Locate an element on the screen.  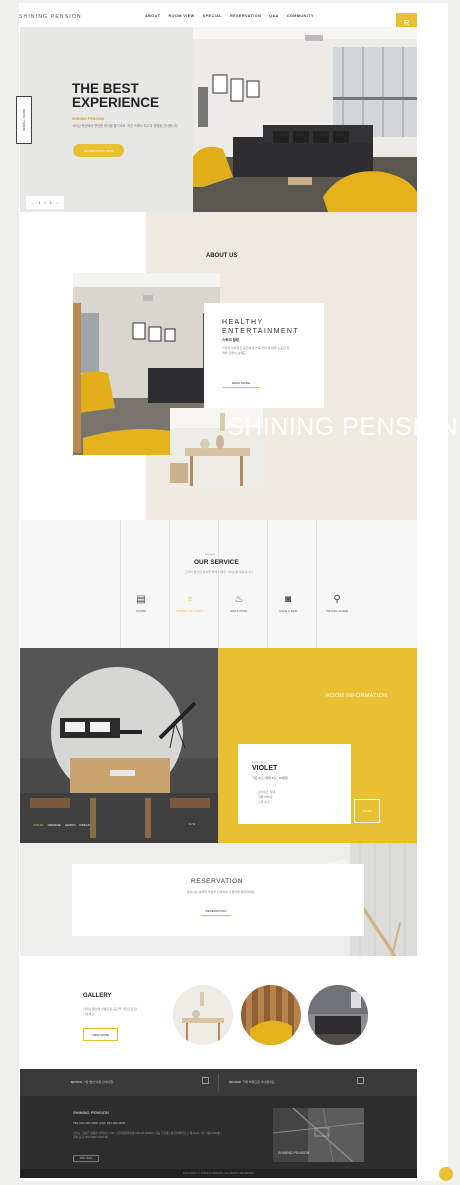
hero-title: THE BEST EXPERIENCE is located at coordinates (116, 95).